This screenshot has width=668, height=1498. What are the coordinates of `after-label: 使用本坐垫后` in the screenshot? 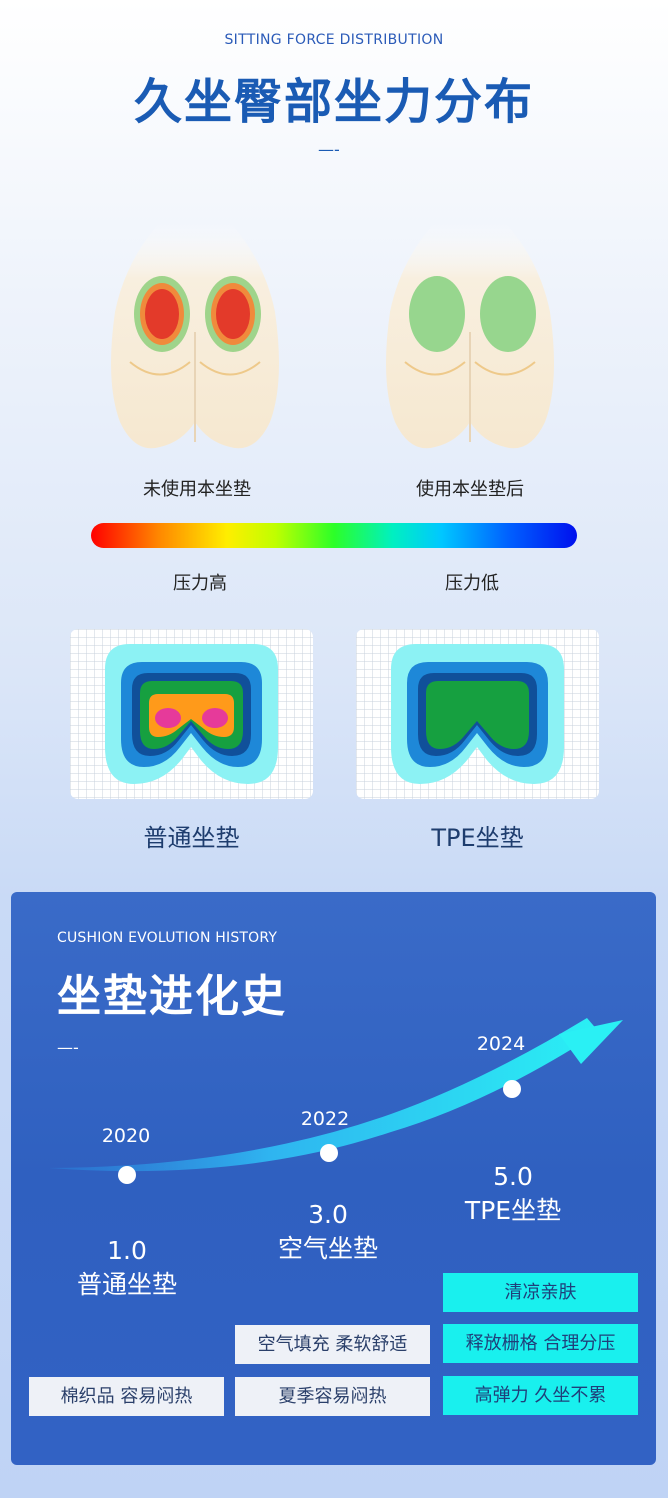 It's located at (470, 489).